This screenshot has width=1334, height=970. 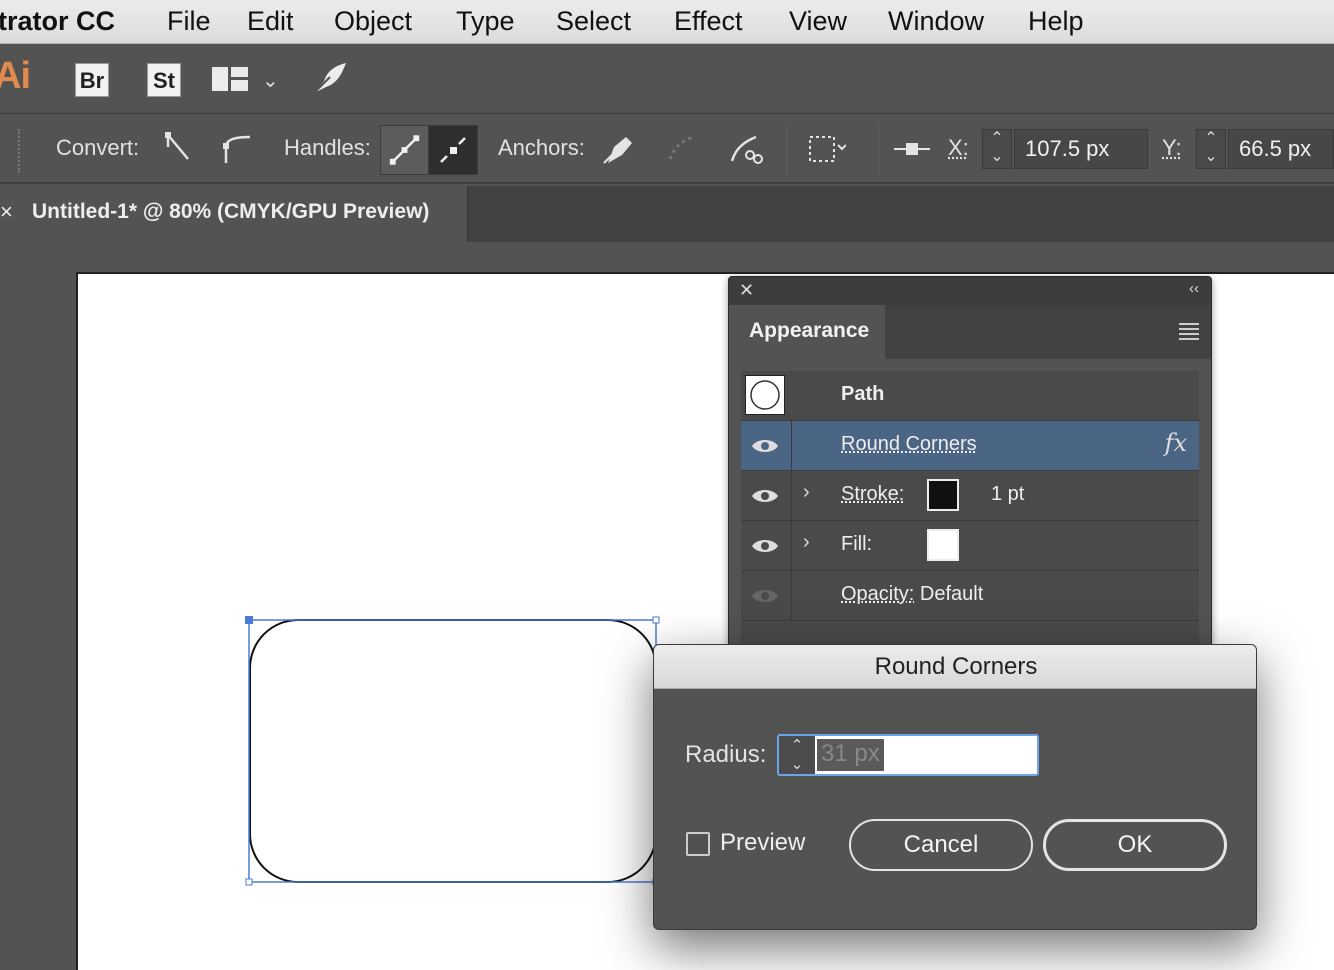 I want to click on hide-handles-icon, so click(x=453, y=150).